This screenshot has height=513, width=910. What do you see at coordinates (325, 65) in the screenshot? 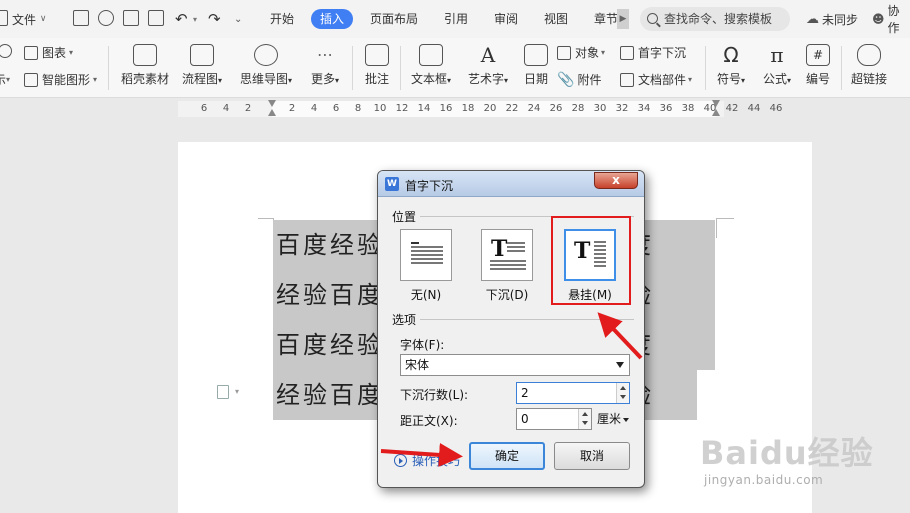
I see `more-button: ⋯ 更多▾` at bounding box center [325, 65].